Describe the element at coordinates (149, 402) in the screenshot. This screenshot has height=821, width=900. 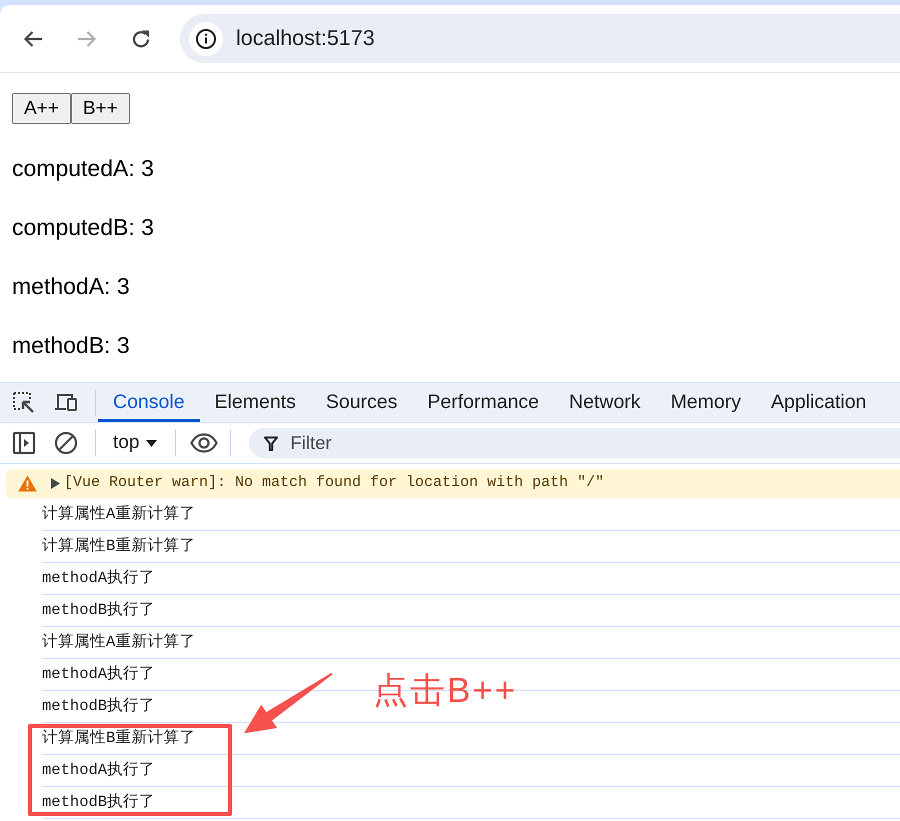
I see `devtools-tab: Console` at that location.